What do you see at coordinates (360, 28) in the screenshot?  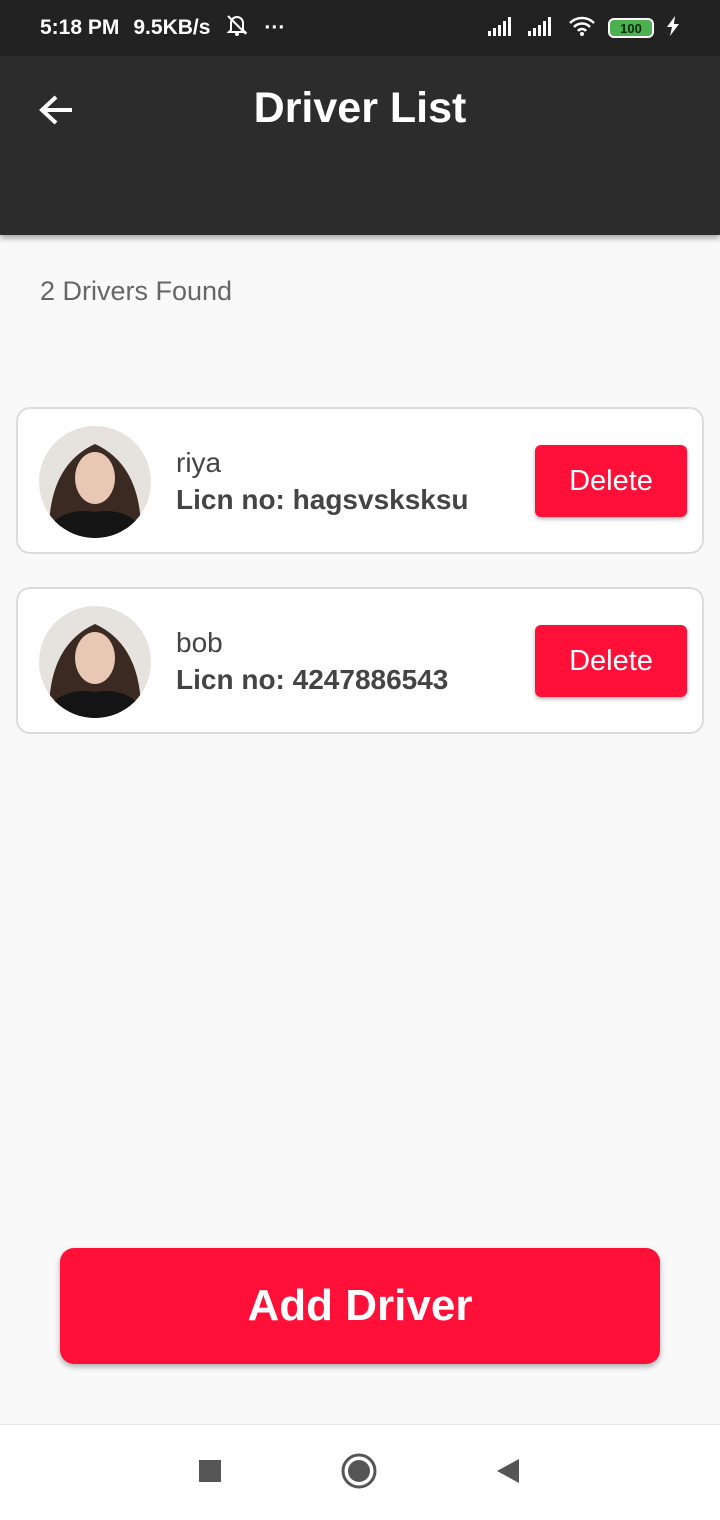 I see `status-bar: 5:18 PM 9.5KB/s ··· 100` at bounding box center [360, 28].